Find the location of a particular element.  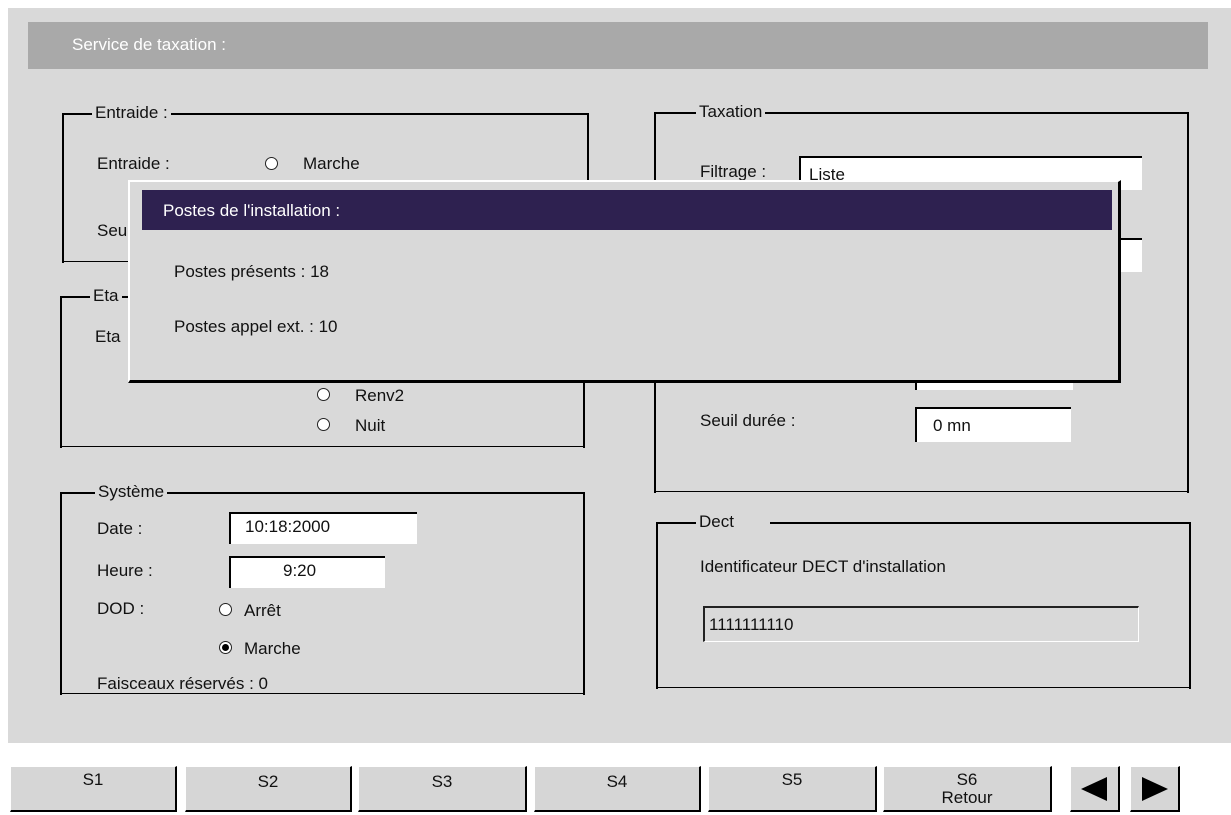

nuit-radio is located at coordinates (323, 424).